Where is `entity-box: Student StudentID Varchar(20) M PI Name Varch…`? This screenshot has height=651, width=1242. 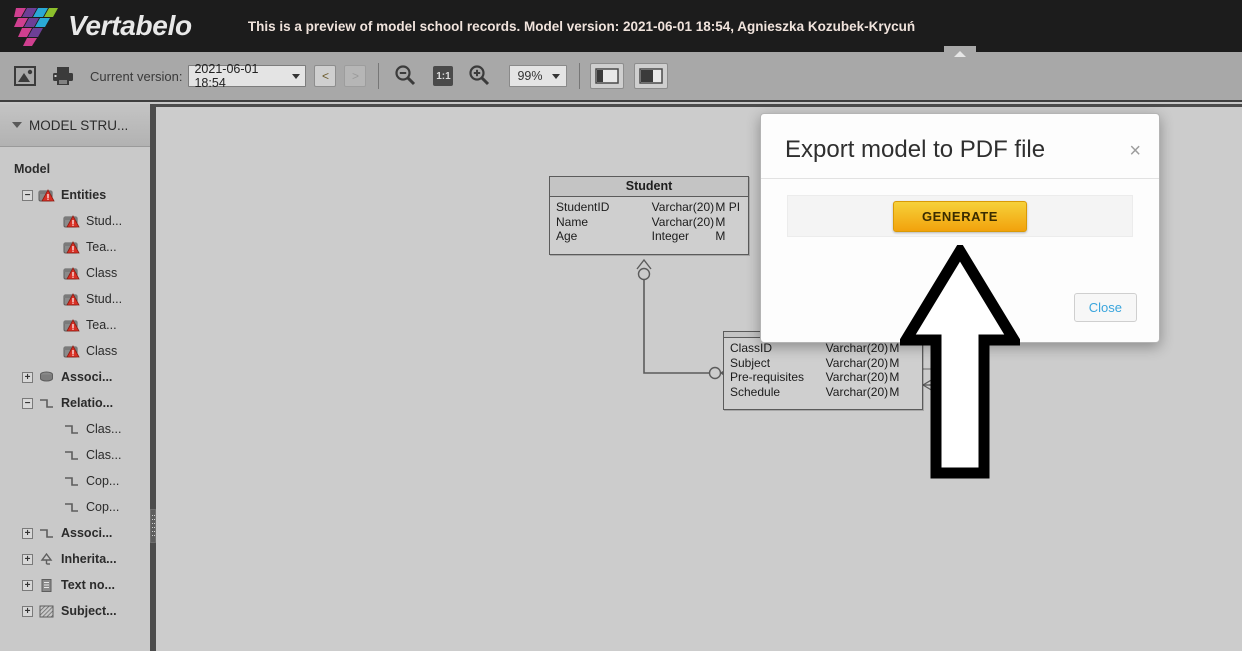 entity-box: Student StudentID Varchar(20) M PI Name Varch… is located at coordinates (649, 215).